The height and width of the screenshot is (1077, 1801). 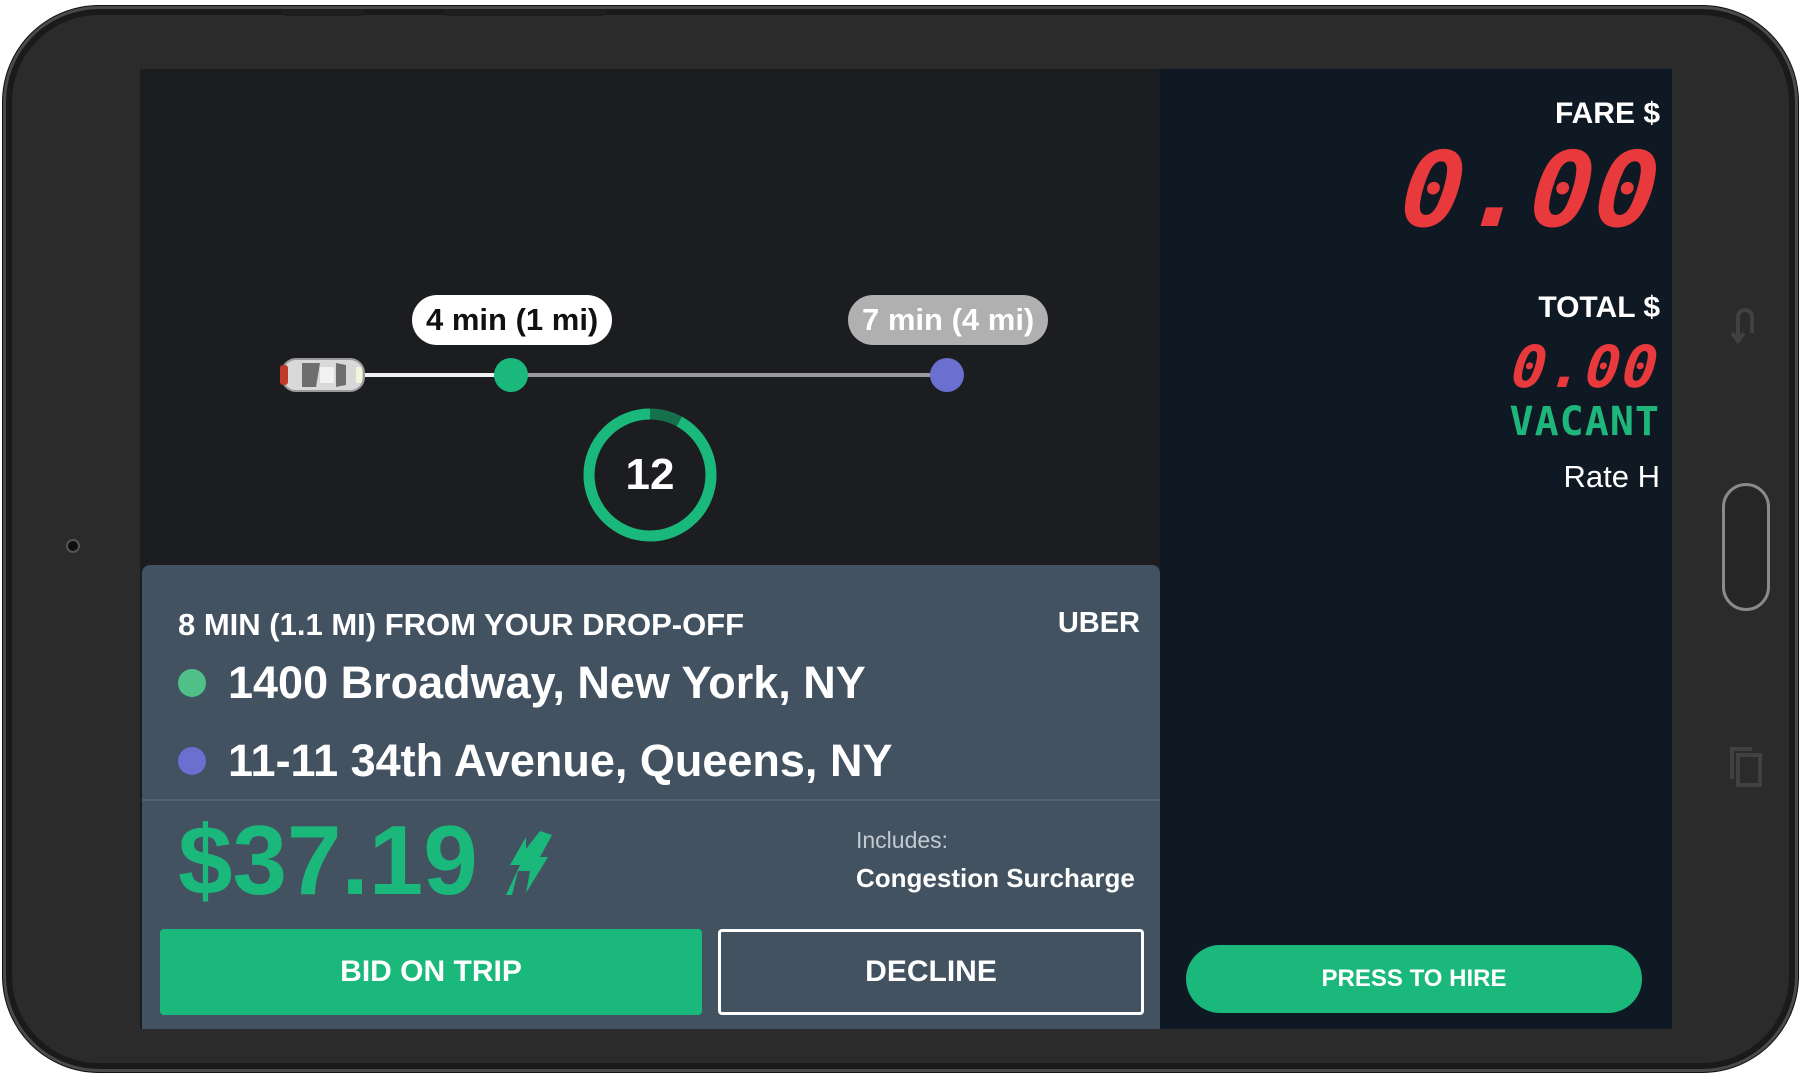 What do you see at coordinates (547, 682) in the screenshot?
I see `pickup-address: 1400 Broadway, New York, NY` at bounding box center [547, 682].